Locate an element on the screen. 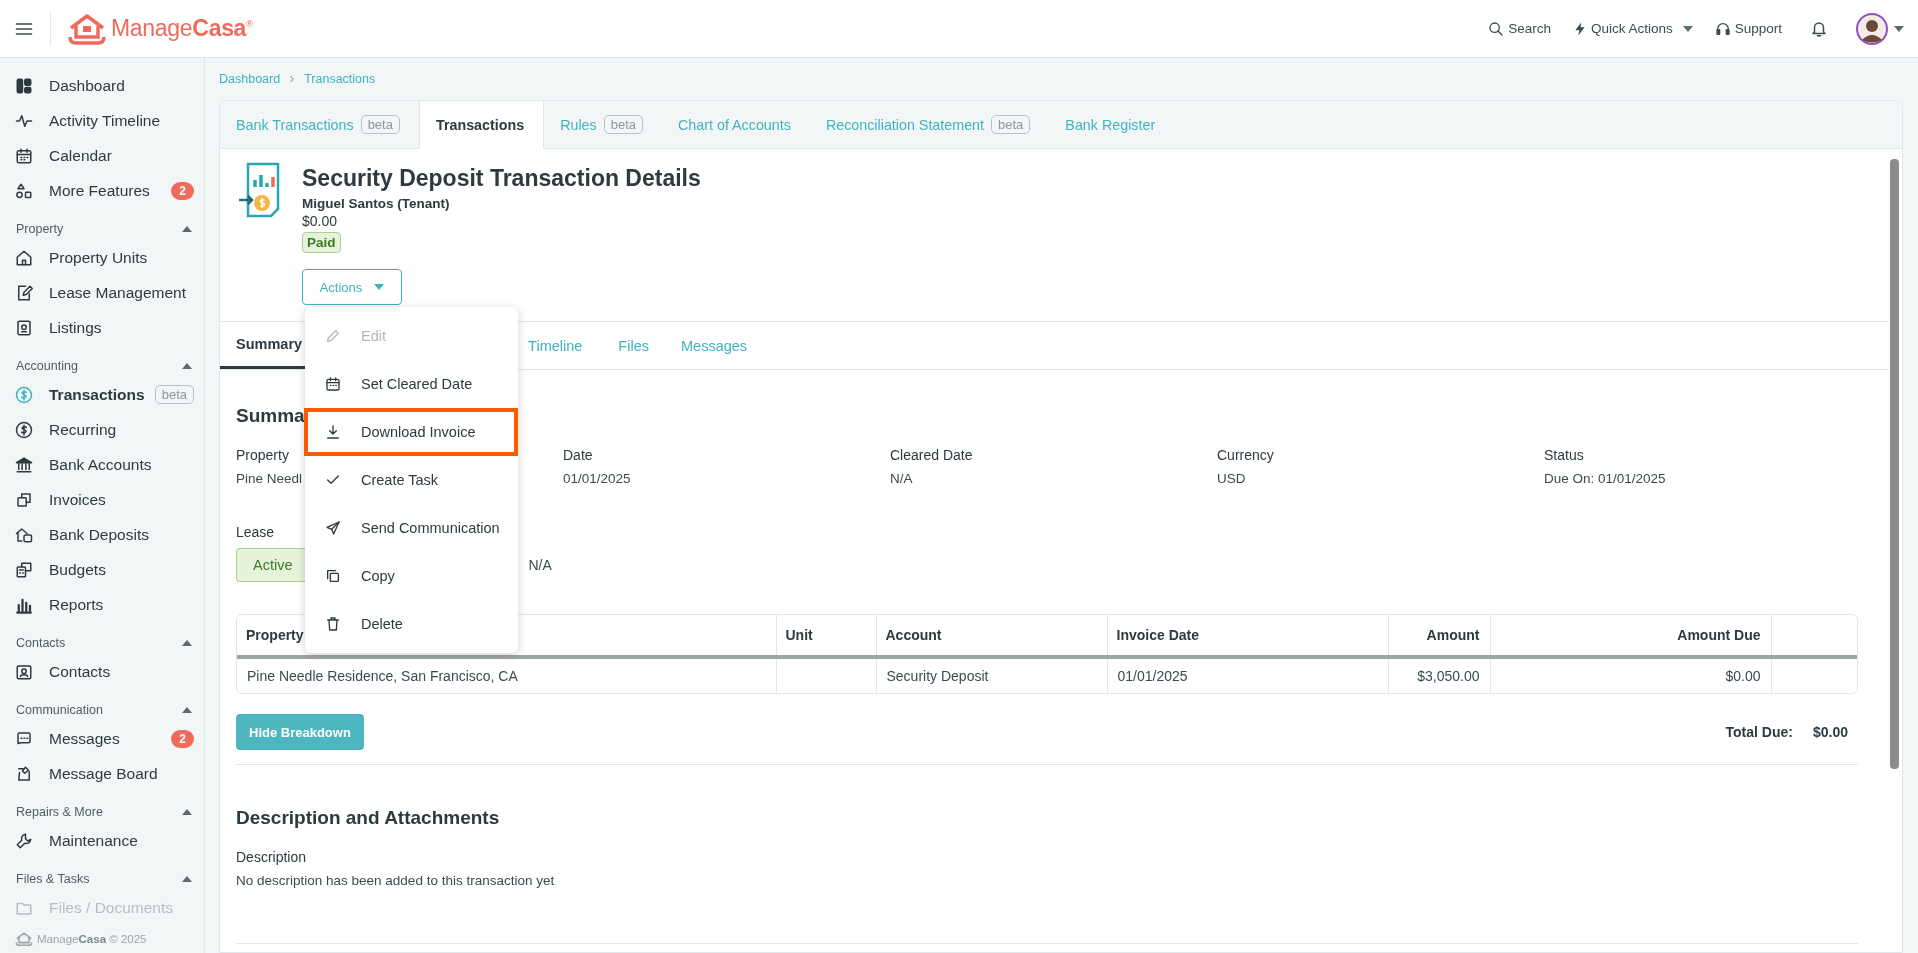 The image size is (1918, 953). table-cell: $0.00 is located at coordinates (1743, 676).